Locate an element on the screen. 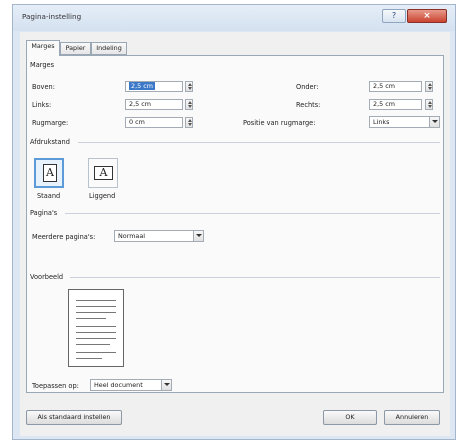  toepassen-select: Heel document is located at coordinates (131, 385).